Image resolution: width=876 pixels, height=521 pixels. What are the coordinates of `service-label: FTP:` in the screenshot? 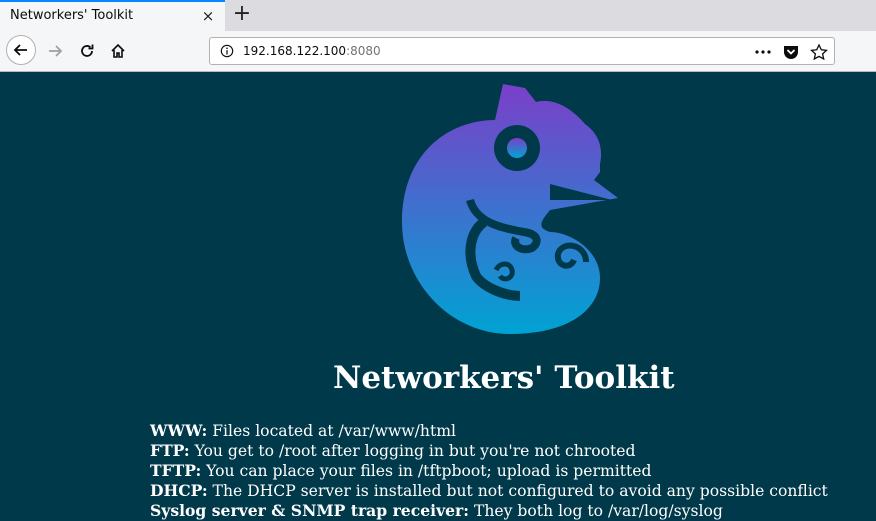 It's located at (170, 450).